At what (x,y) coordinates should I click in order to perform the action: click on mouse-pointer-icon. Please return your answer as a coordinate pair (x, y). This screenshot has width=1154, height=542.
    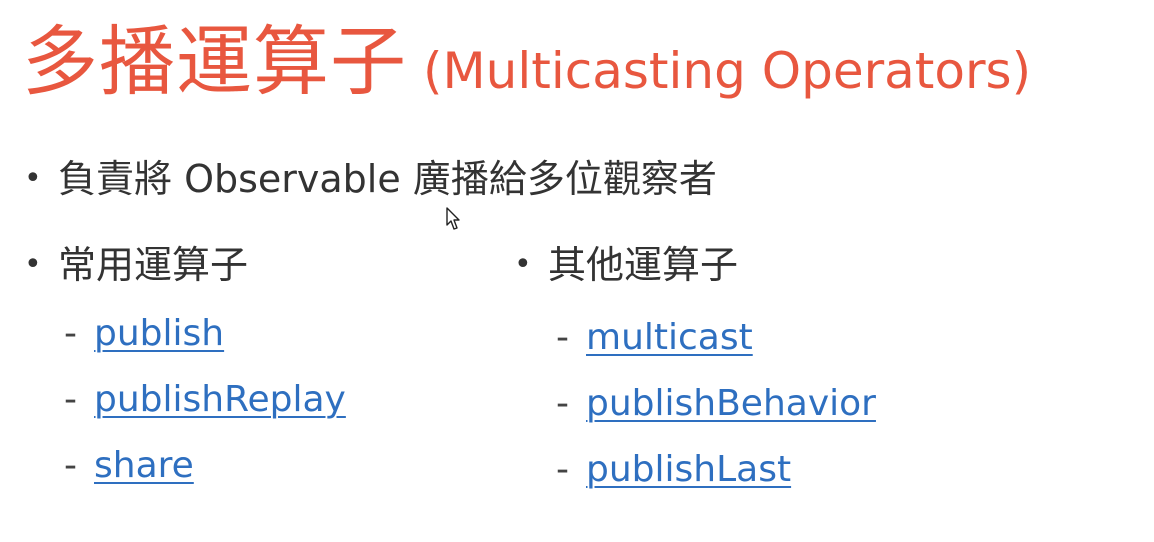
    Looking at the image, I should click on (453, 218).